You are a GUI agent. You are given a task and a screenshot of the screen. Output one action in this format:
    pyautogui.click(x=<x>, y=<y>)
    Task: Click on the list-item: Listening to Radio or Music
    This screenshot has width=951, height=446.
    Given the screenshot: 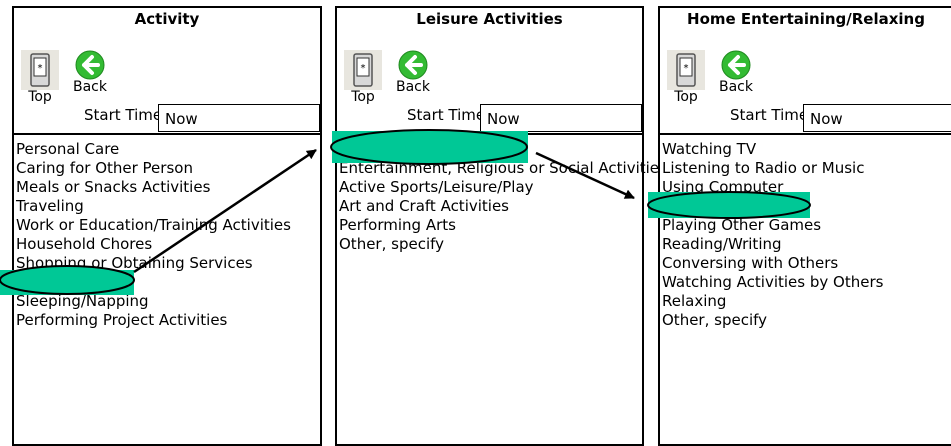 What is the action you would take?
    pyautogui.click(x=806, y=168)
    